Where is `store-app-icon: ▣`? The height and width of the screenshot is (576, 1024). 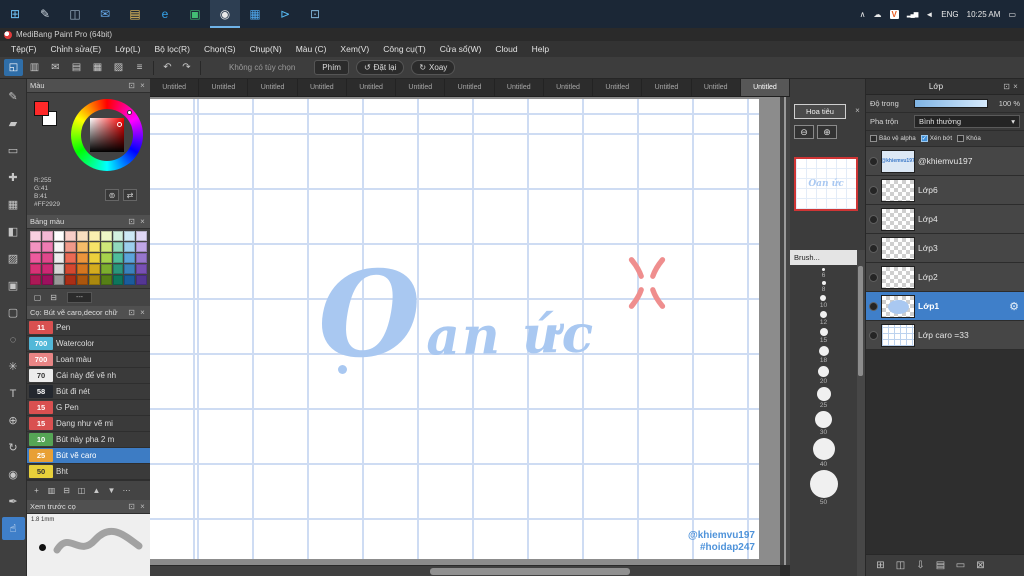
store-app-icon: ▣ is located at coordinates (195, 14).